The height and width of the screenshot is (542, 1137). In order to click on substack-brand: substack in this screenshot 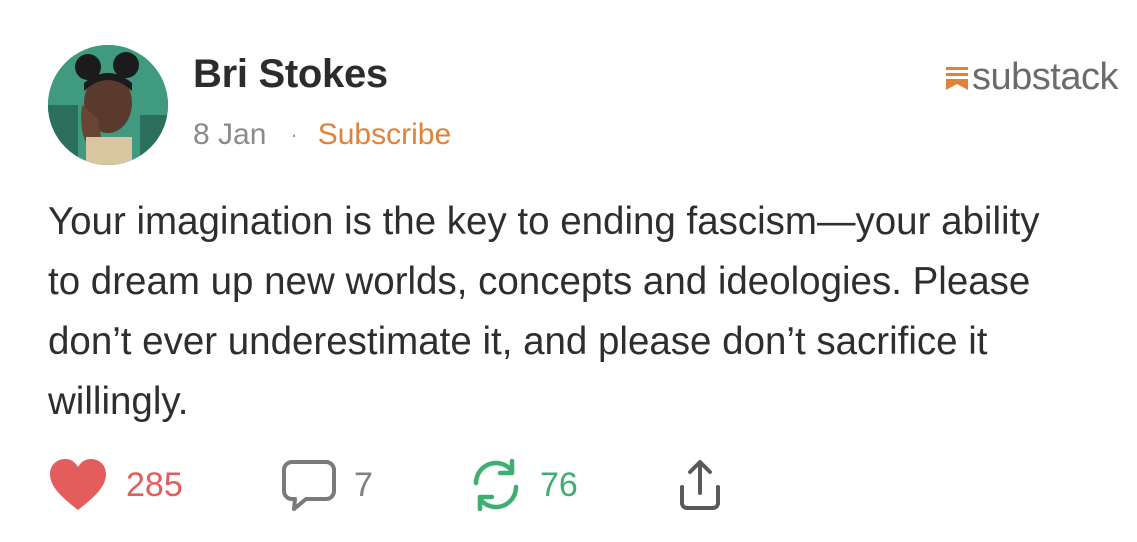, I will do `click(1032, 77)`.